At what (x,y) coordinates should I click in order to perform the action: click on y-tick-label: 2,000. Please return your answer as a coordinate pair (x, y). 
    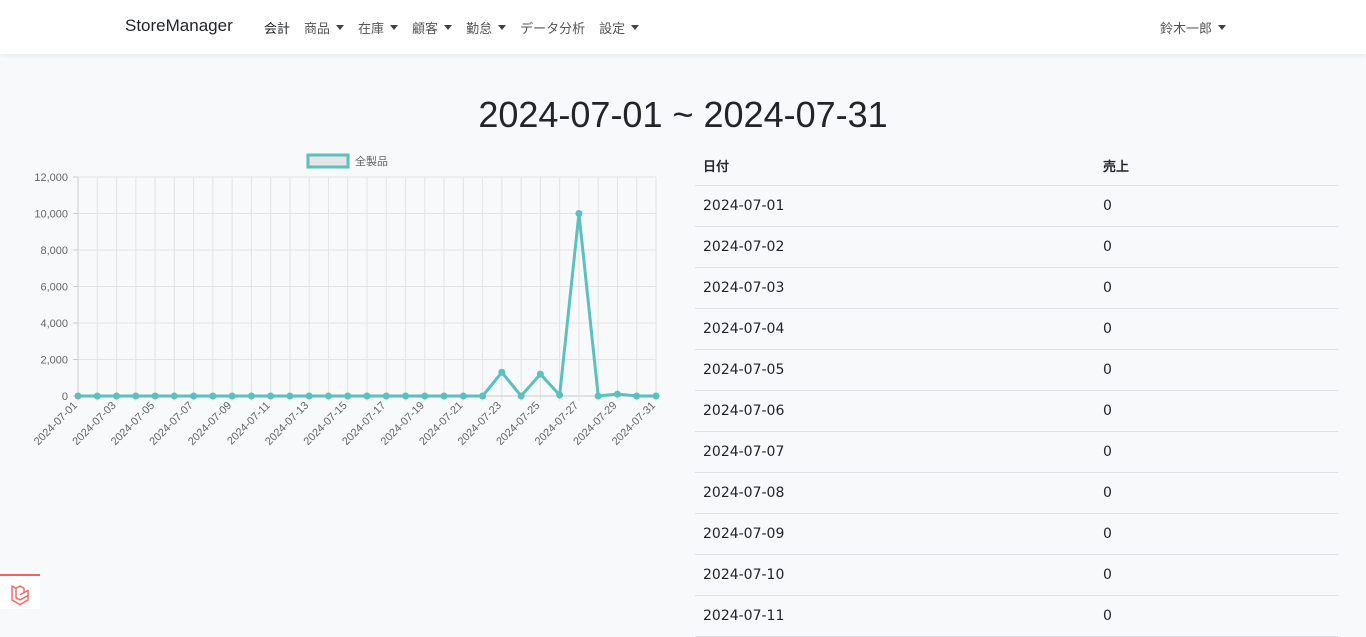
    Looking at the image, I should click on (54, 361).